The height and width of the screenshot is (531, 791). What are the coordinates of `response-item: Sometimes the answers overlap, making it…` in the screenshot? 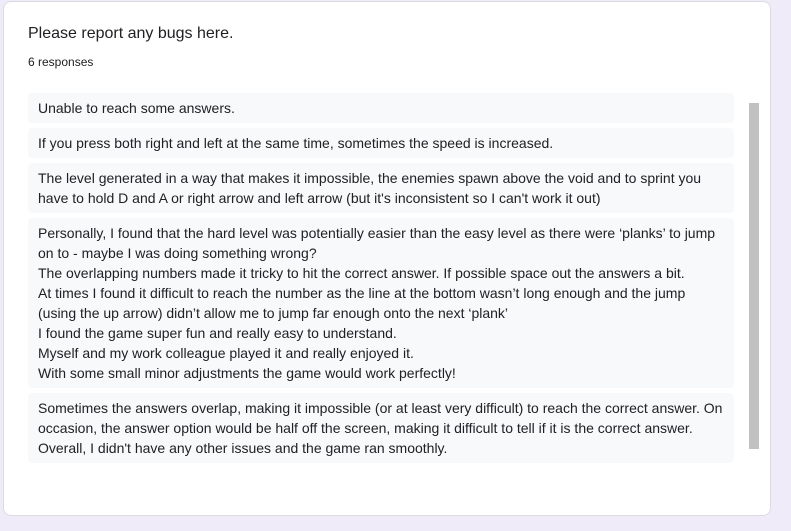 It's located at (381, 428).